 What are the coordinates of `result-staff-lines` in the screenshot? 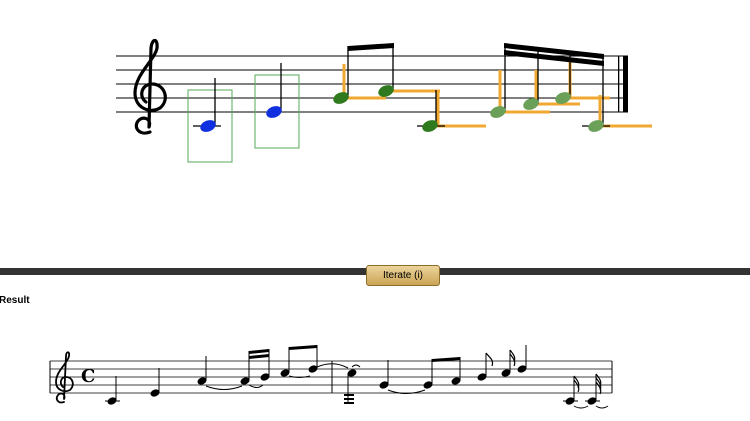 It's located at (331, 377).